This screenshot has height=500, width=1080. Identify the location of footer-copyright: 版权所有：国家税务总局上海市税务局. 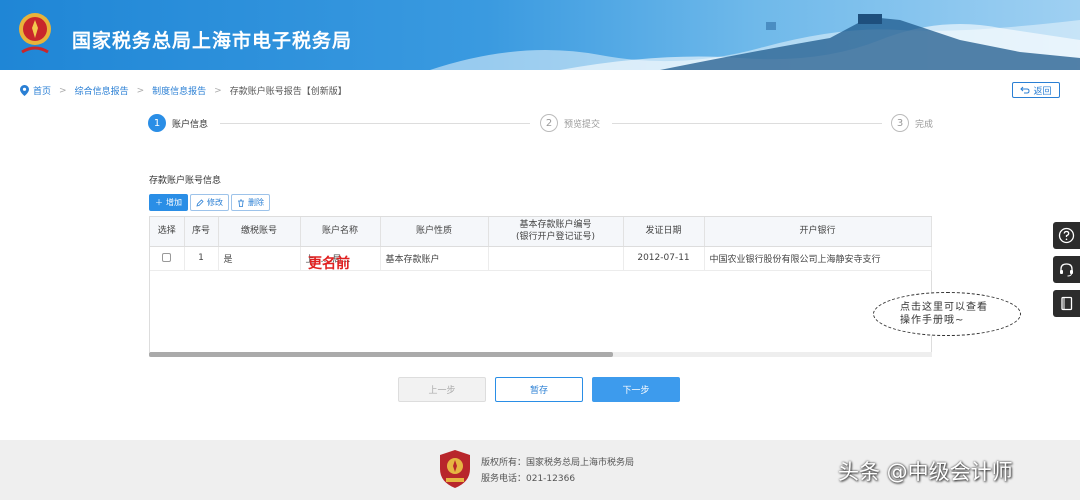
(558, 463).